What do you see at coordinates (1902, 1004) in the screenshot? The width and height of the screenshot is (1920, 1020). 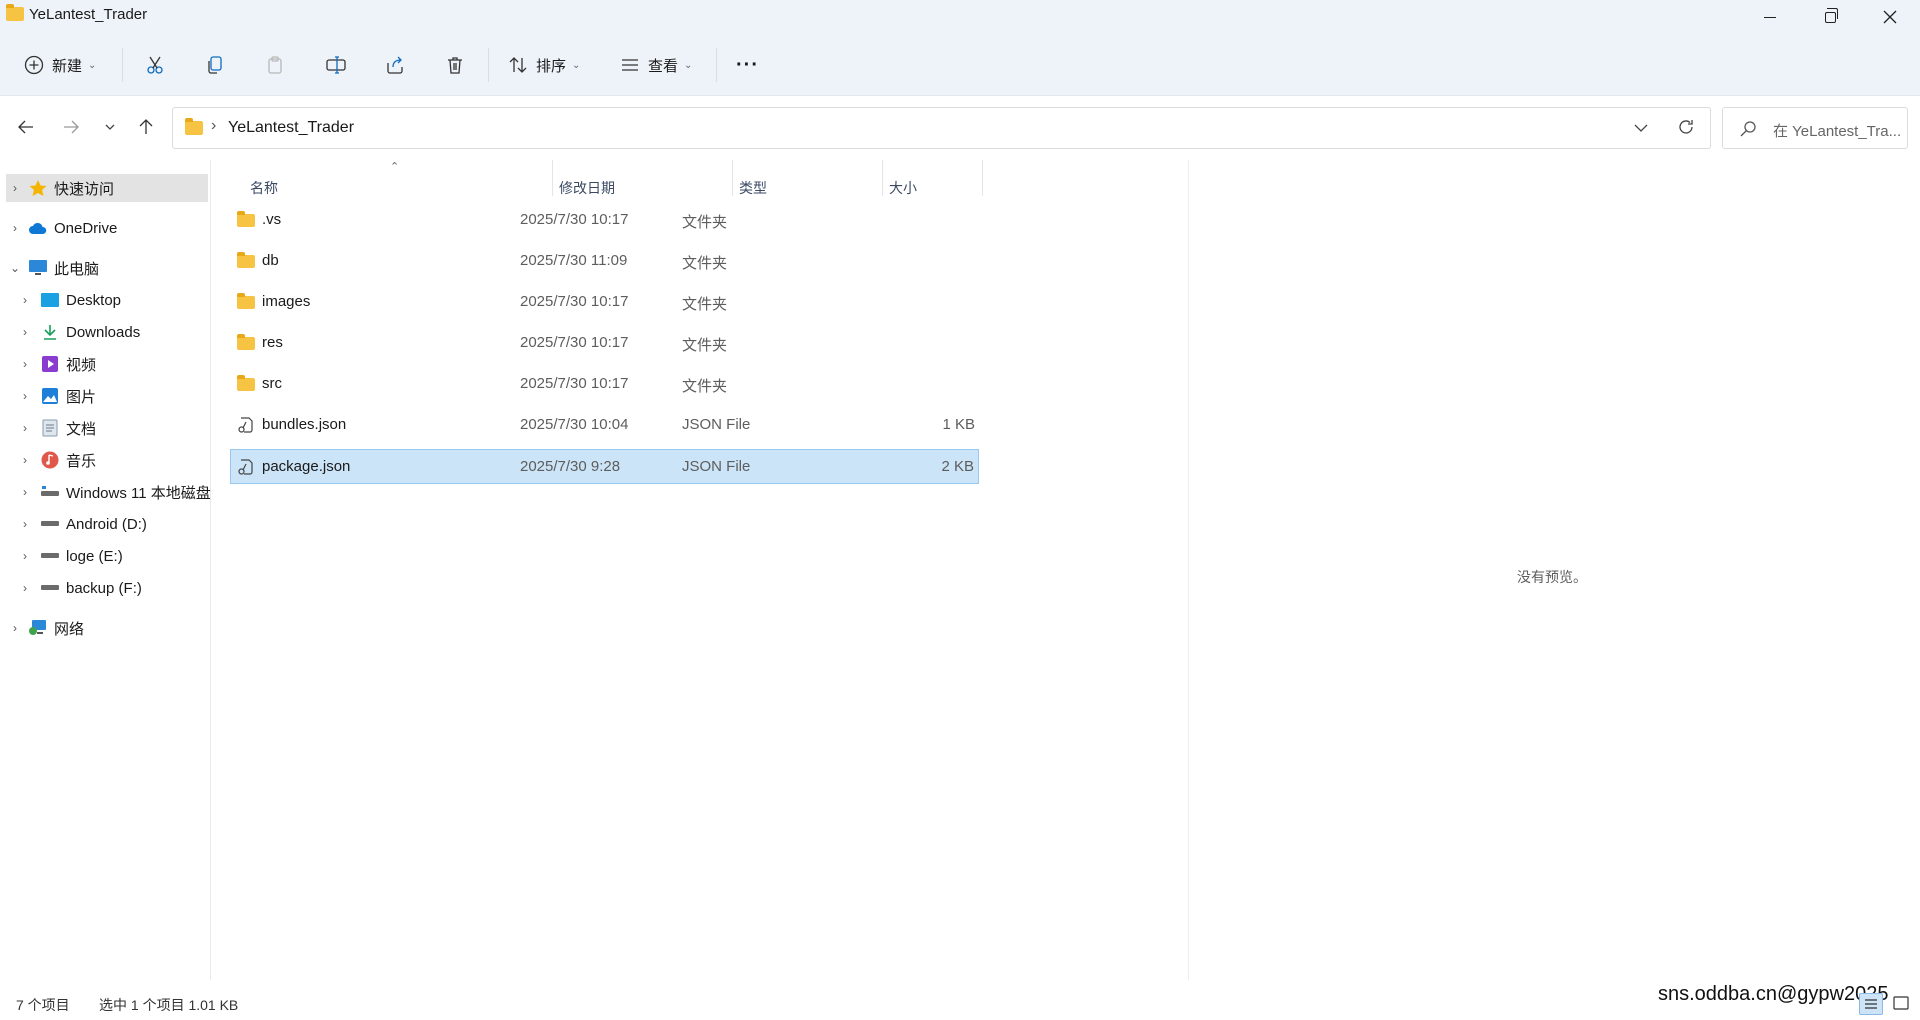 I see `large-icons-view-button` at bounding box center [1902, 1004].